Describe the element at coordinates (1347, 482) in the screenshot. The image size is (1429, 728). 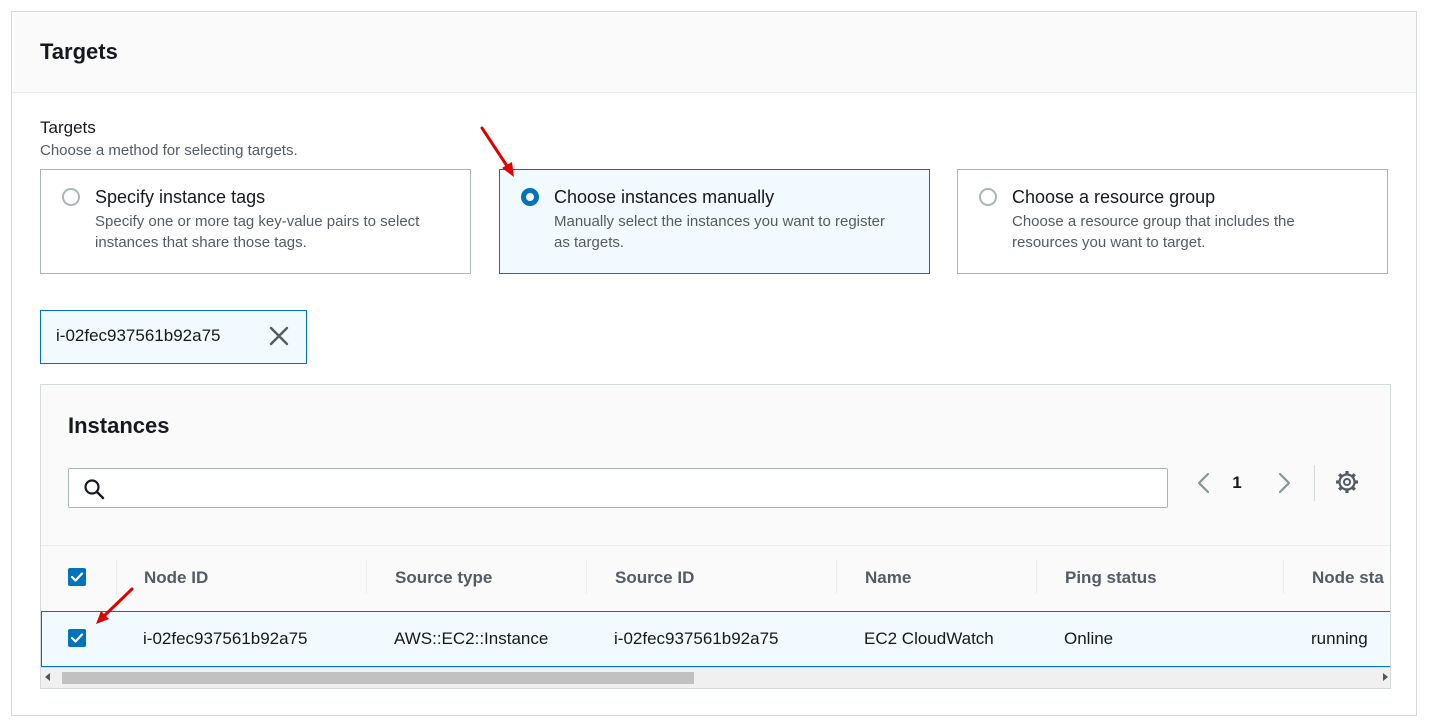
I see `gear-icon` at that location.